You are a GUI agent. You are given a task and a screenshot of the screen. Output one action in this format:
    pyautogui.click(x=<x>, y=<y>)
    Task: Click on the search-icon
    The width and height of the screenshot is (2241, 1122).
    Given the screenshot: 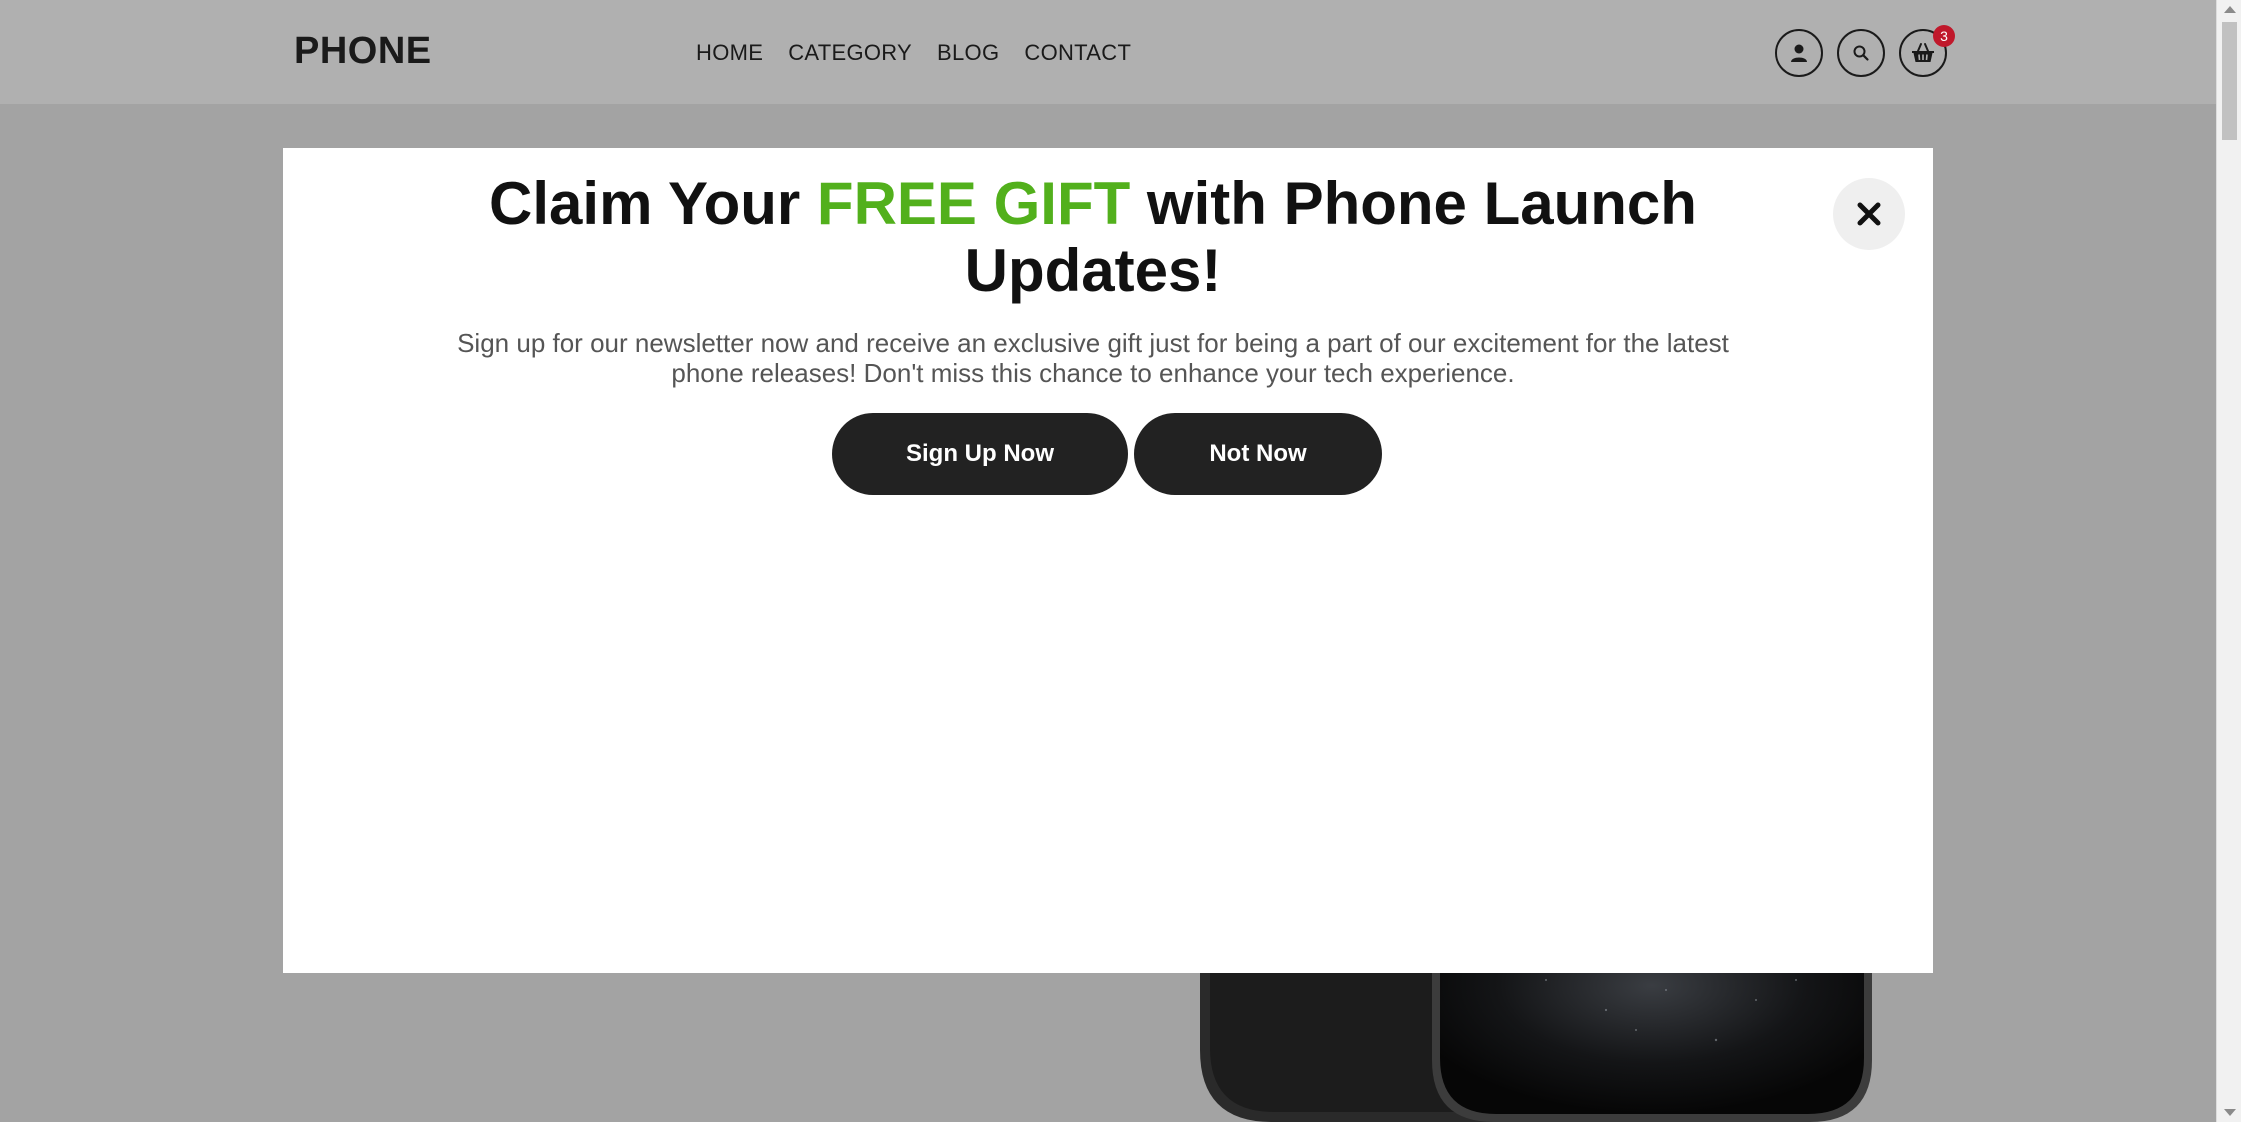 What is the action you would take?
    pyautogui.click(x=1861, y=53)
    